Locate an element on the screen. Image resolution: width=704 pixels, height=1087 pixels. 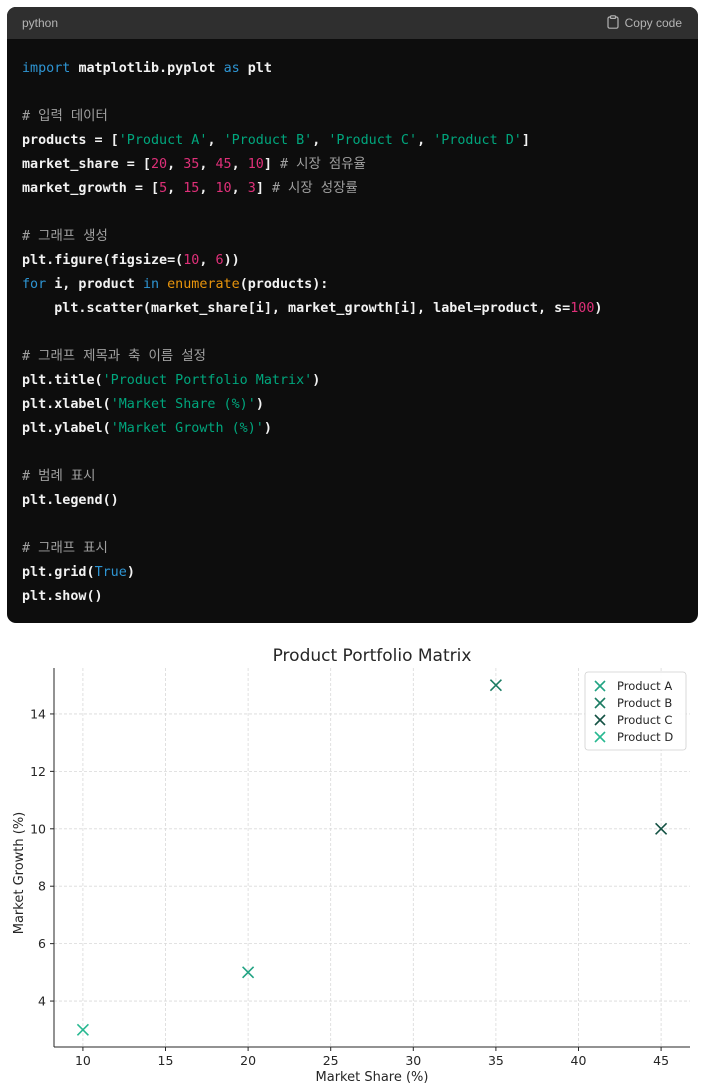
code-line: plt.show() is located at coordinates (352, 597).